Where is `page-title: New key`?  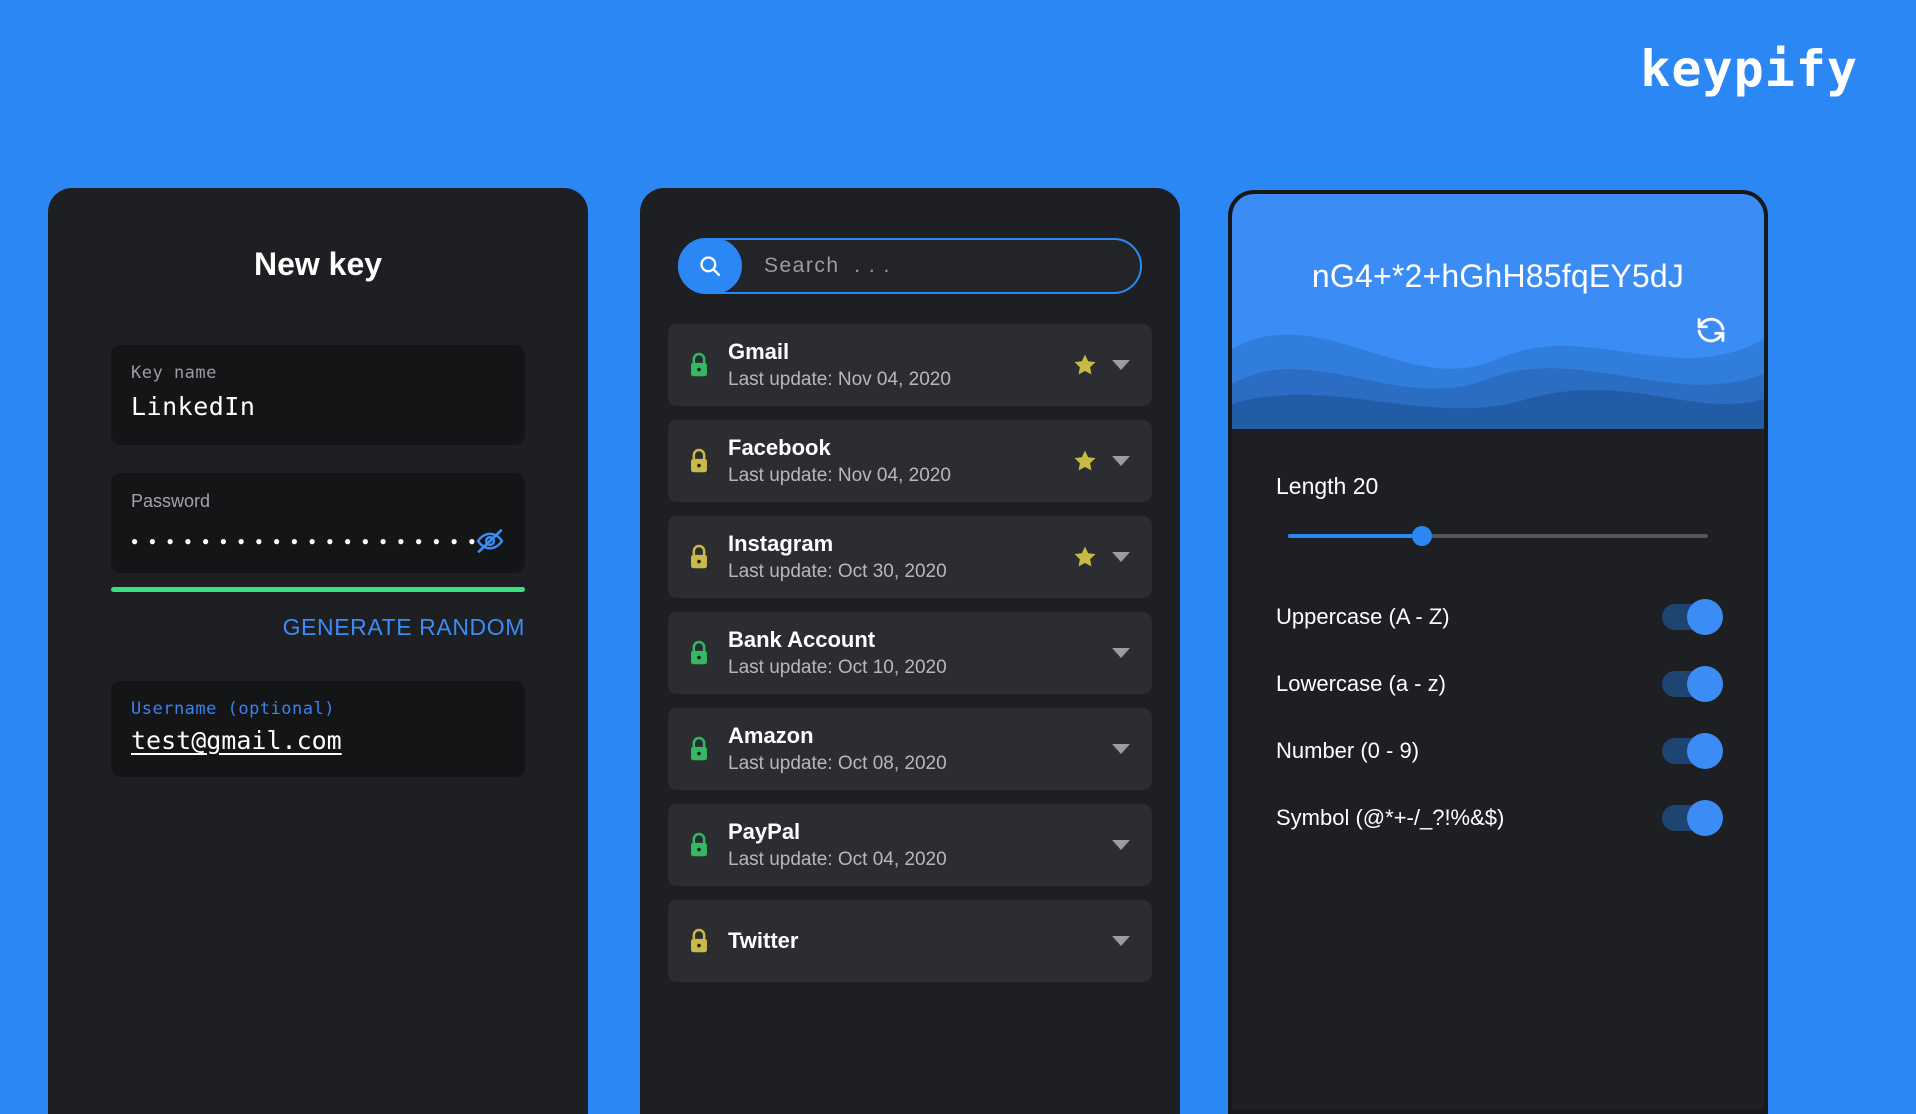
page-title: New key is located at coordinates (318, 264).